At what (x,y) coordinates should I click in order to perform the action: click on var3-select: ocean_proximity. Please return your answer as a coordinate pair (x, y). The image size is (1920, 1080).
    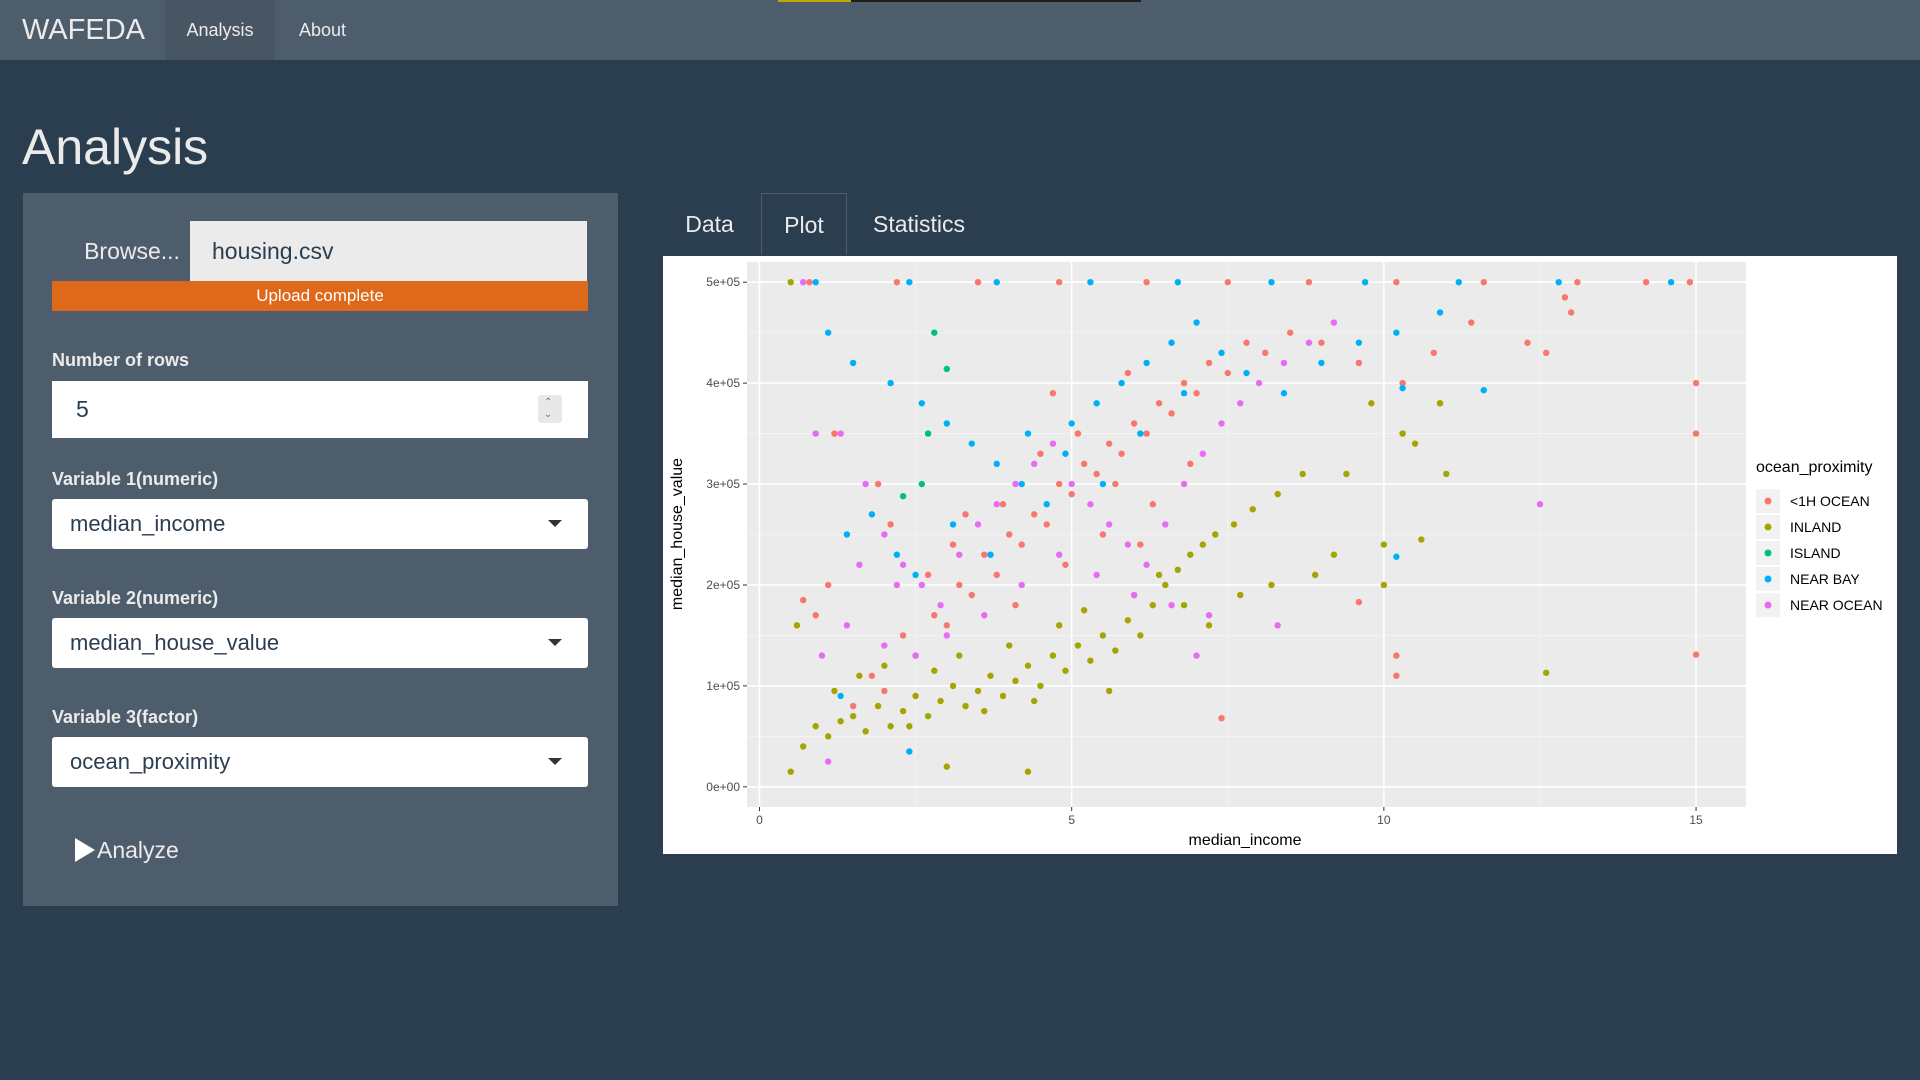
    Looking at the image, I should click on (320, 762).